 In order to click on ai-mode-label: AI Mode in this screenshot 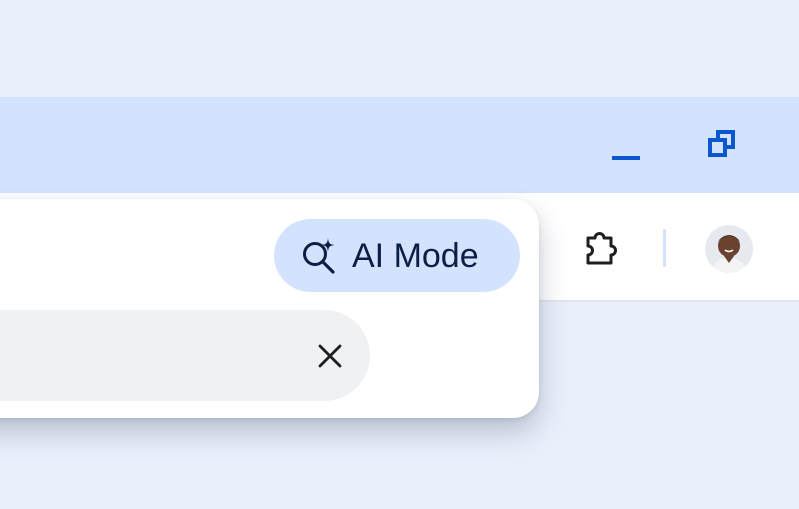, I will do `click(415, 256)`.